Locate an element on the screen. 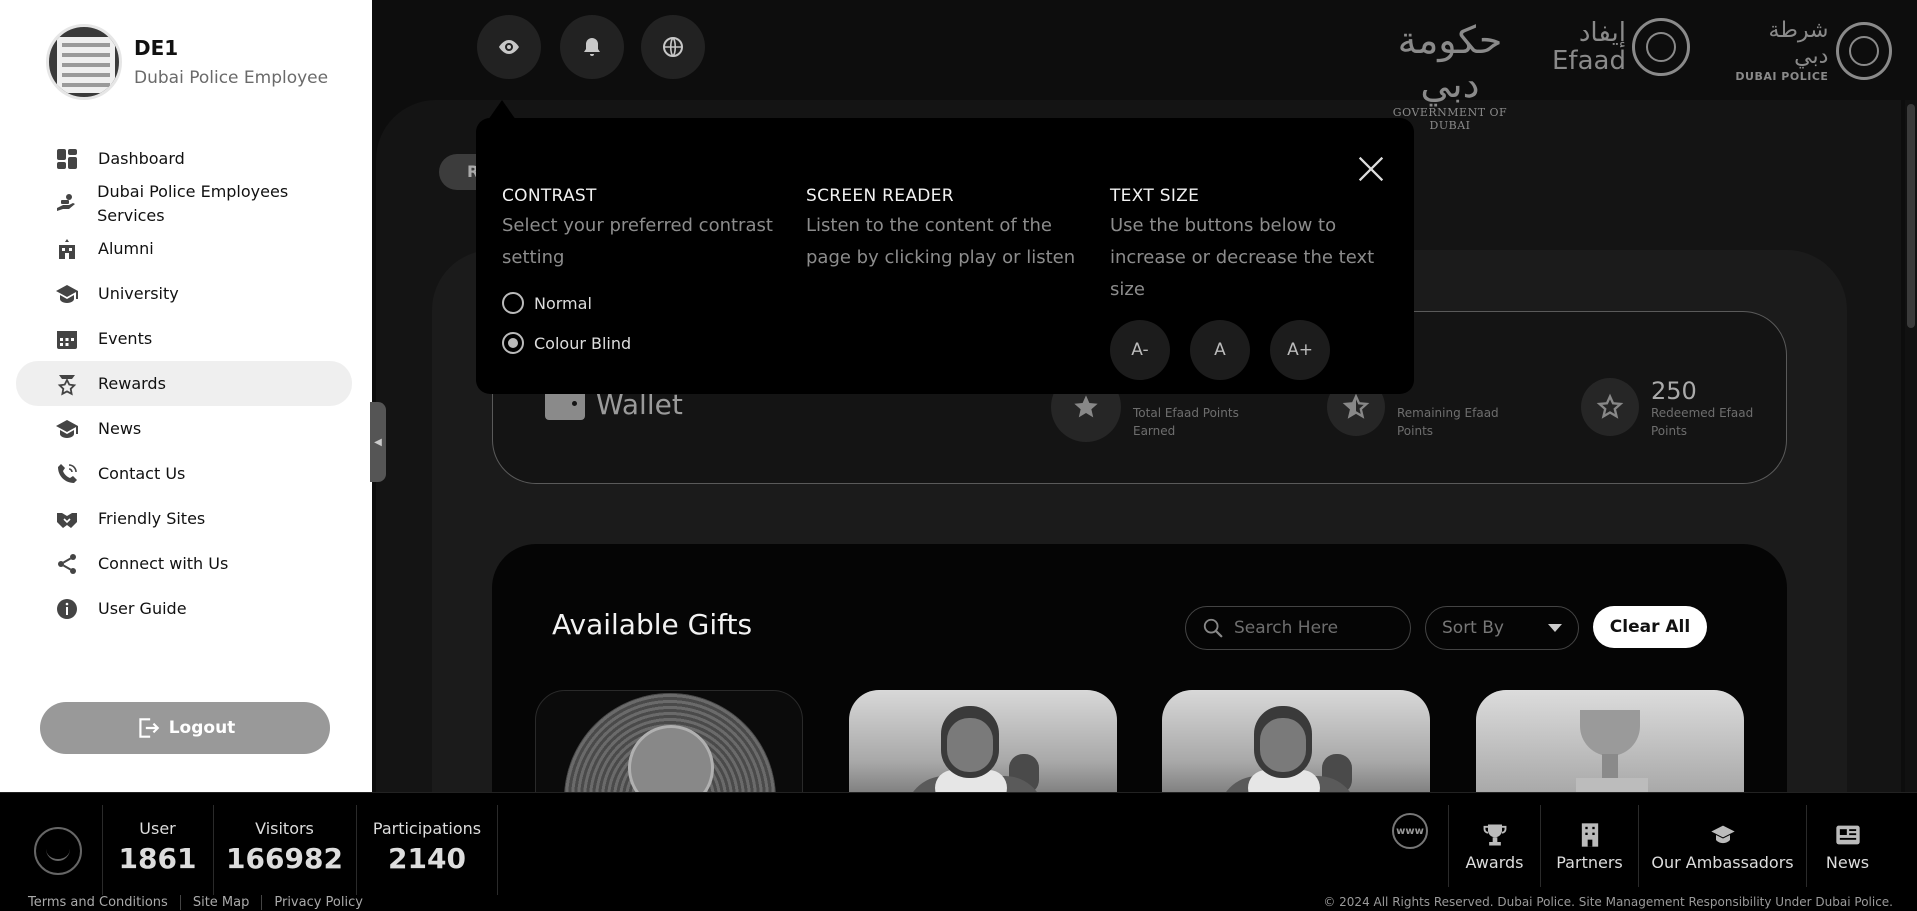 This screenshot has width=1917, height=911. website-icon: www is located at coordinates (1410, 831).